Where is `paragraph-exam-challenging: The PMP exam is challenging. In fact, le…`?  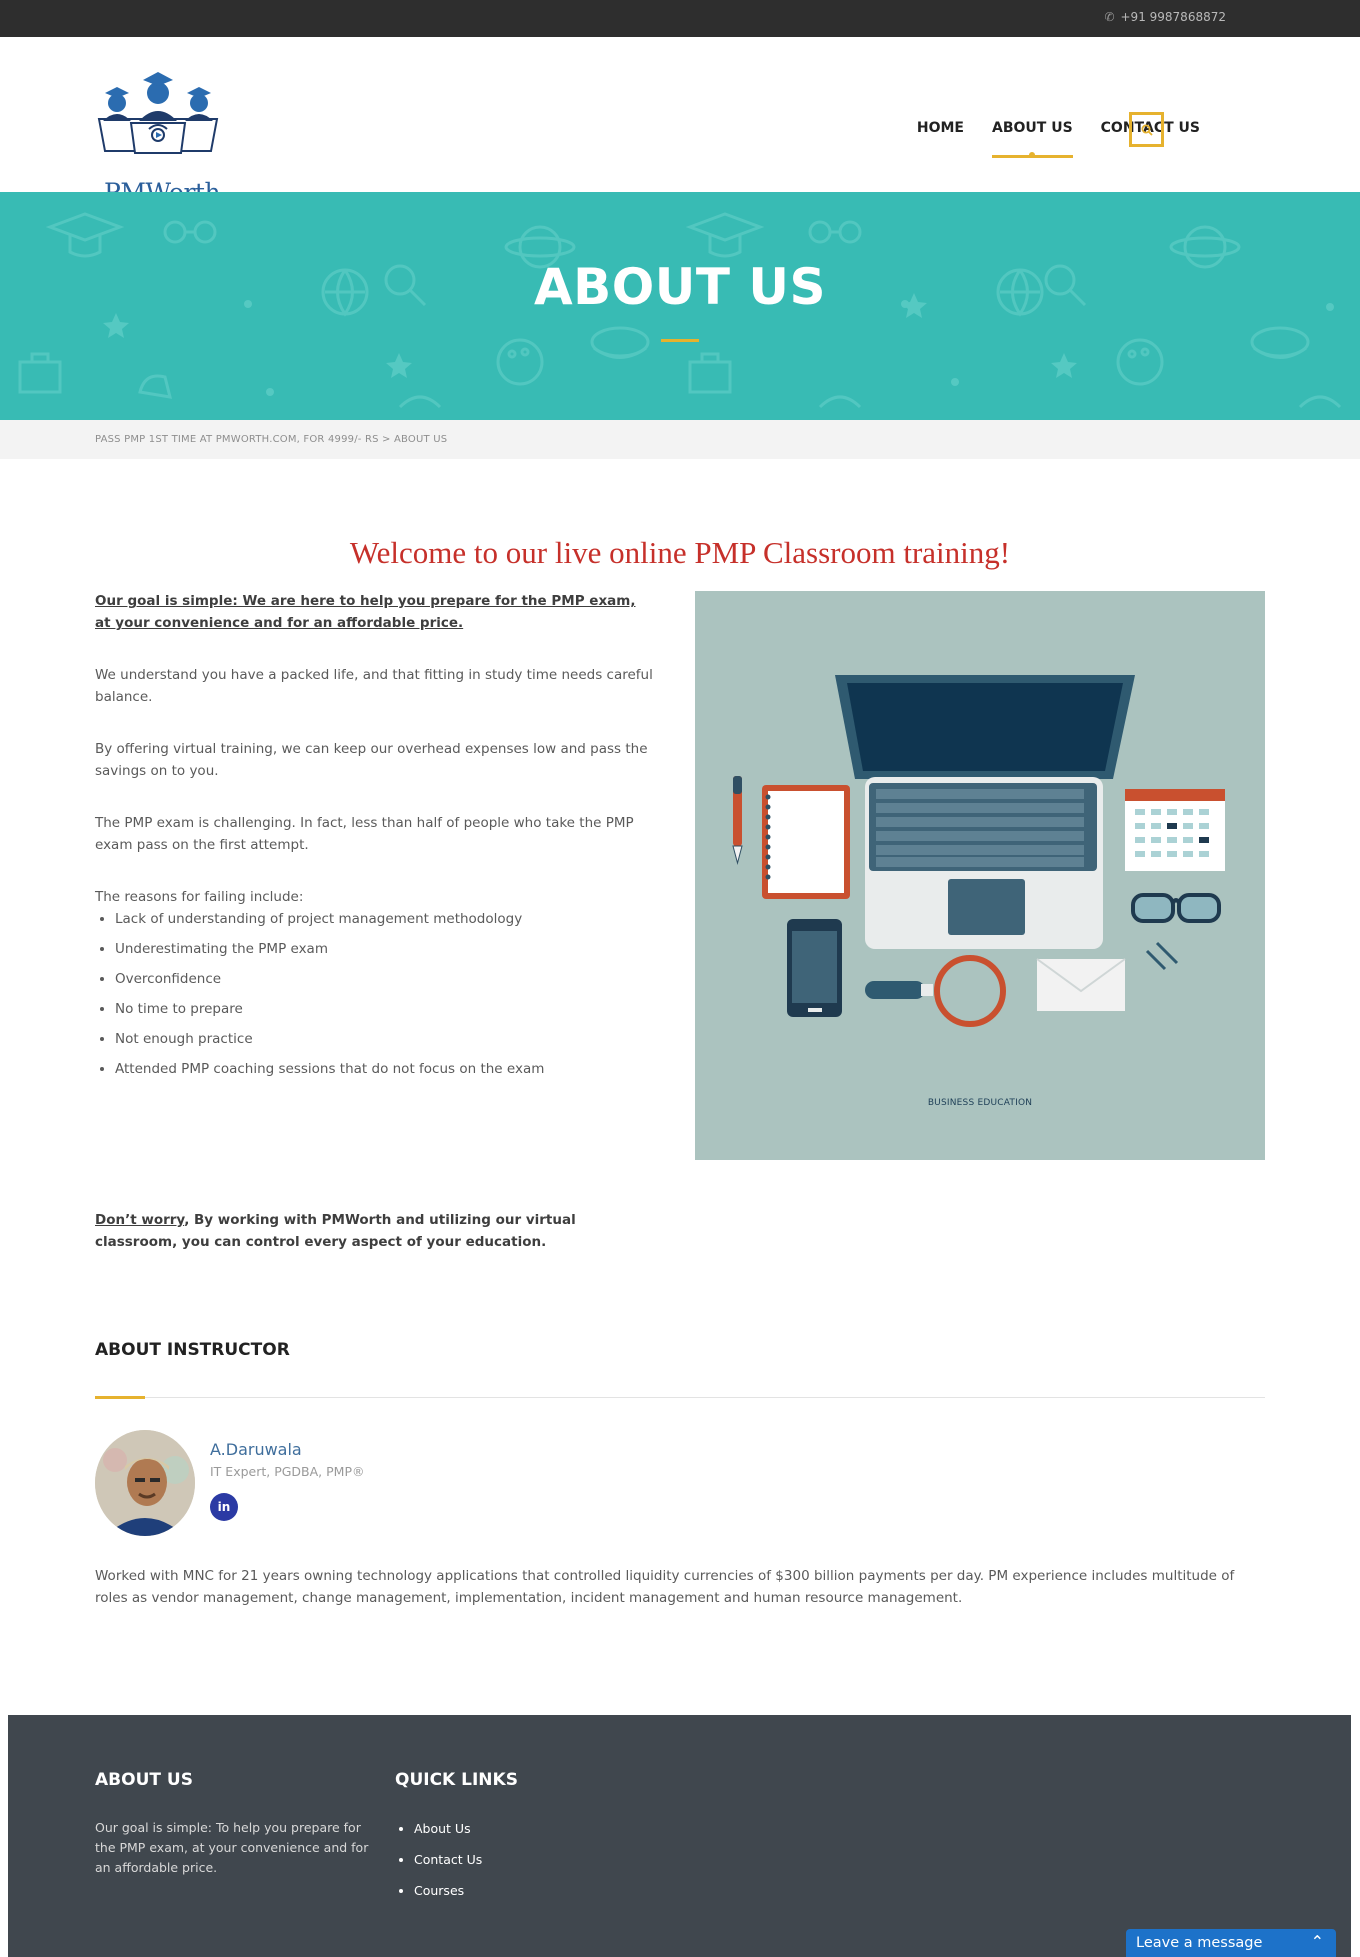
paragraph-exam-challenging: The PMP exam is challenging. In fact, le… is located at coordinates (364, 834).